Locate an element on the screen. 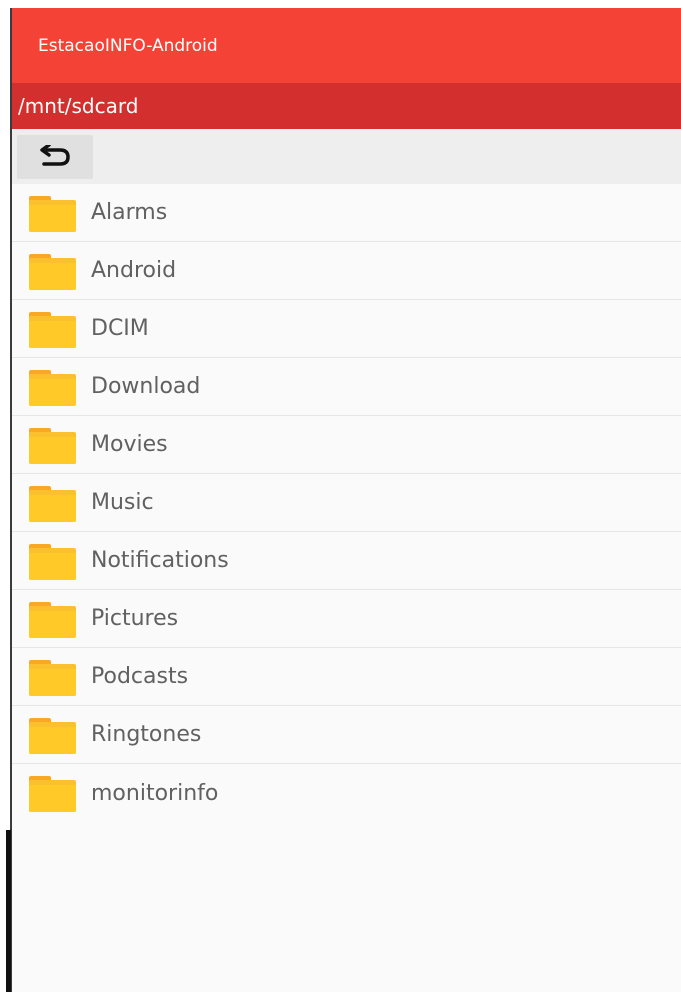 This screenshot has height=992, width=681. undo-arrow-icon is located at coordinates (55, 155).